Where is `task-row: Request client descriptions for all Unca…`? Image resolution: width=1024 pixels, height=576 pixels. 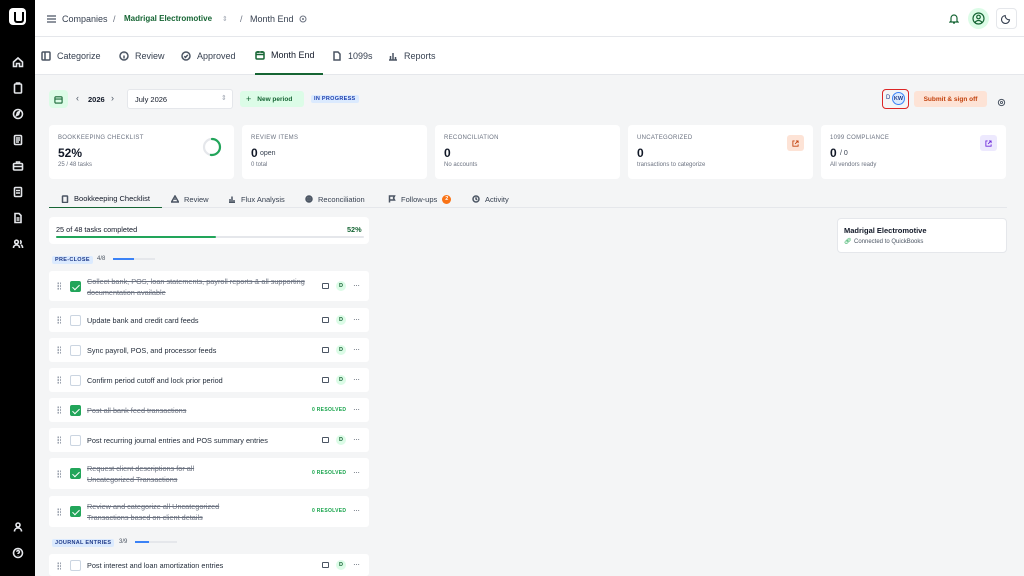
task-row: Request client descriptions for all Unca… is located at coordinates (209, 473).